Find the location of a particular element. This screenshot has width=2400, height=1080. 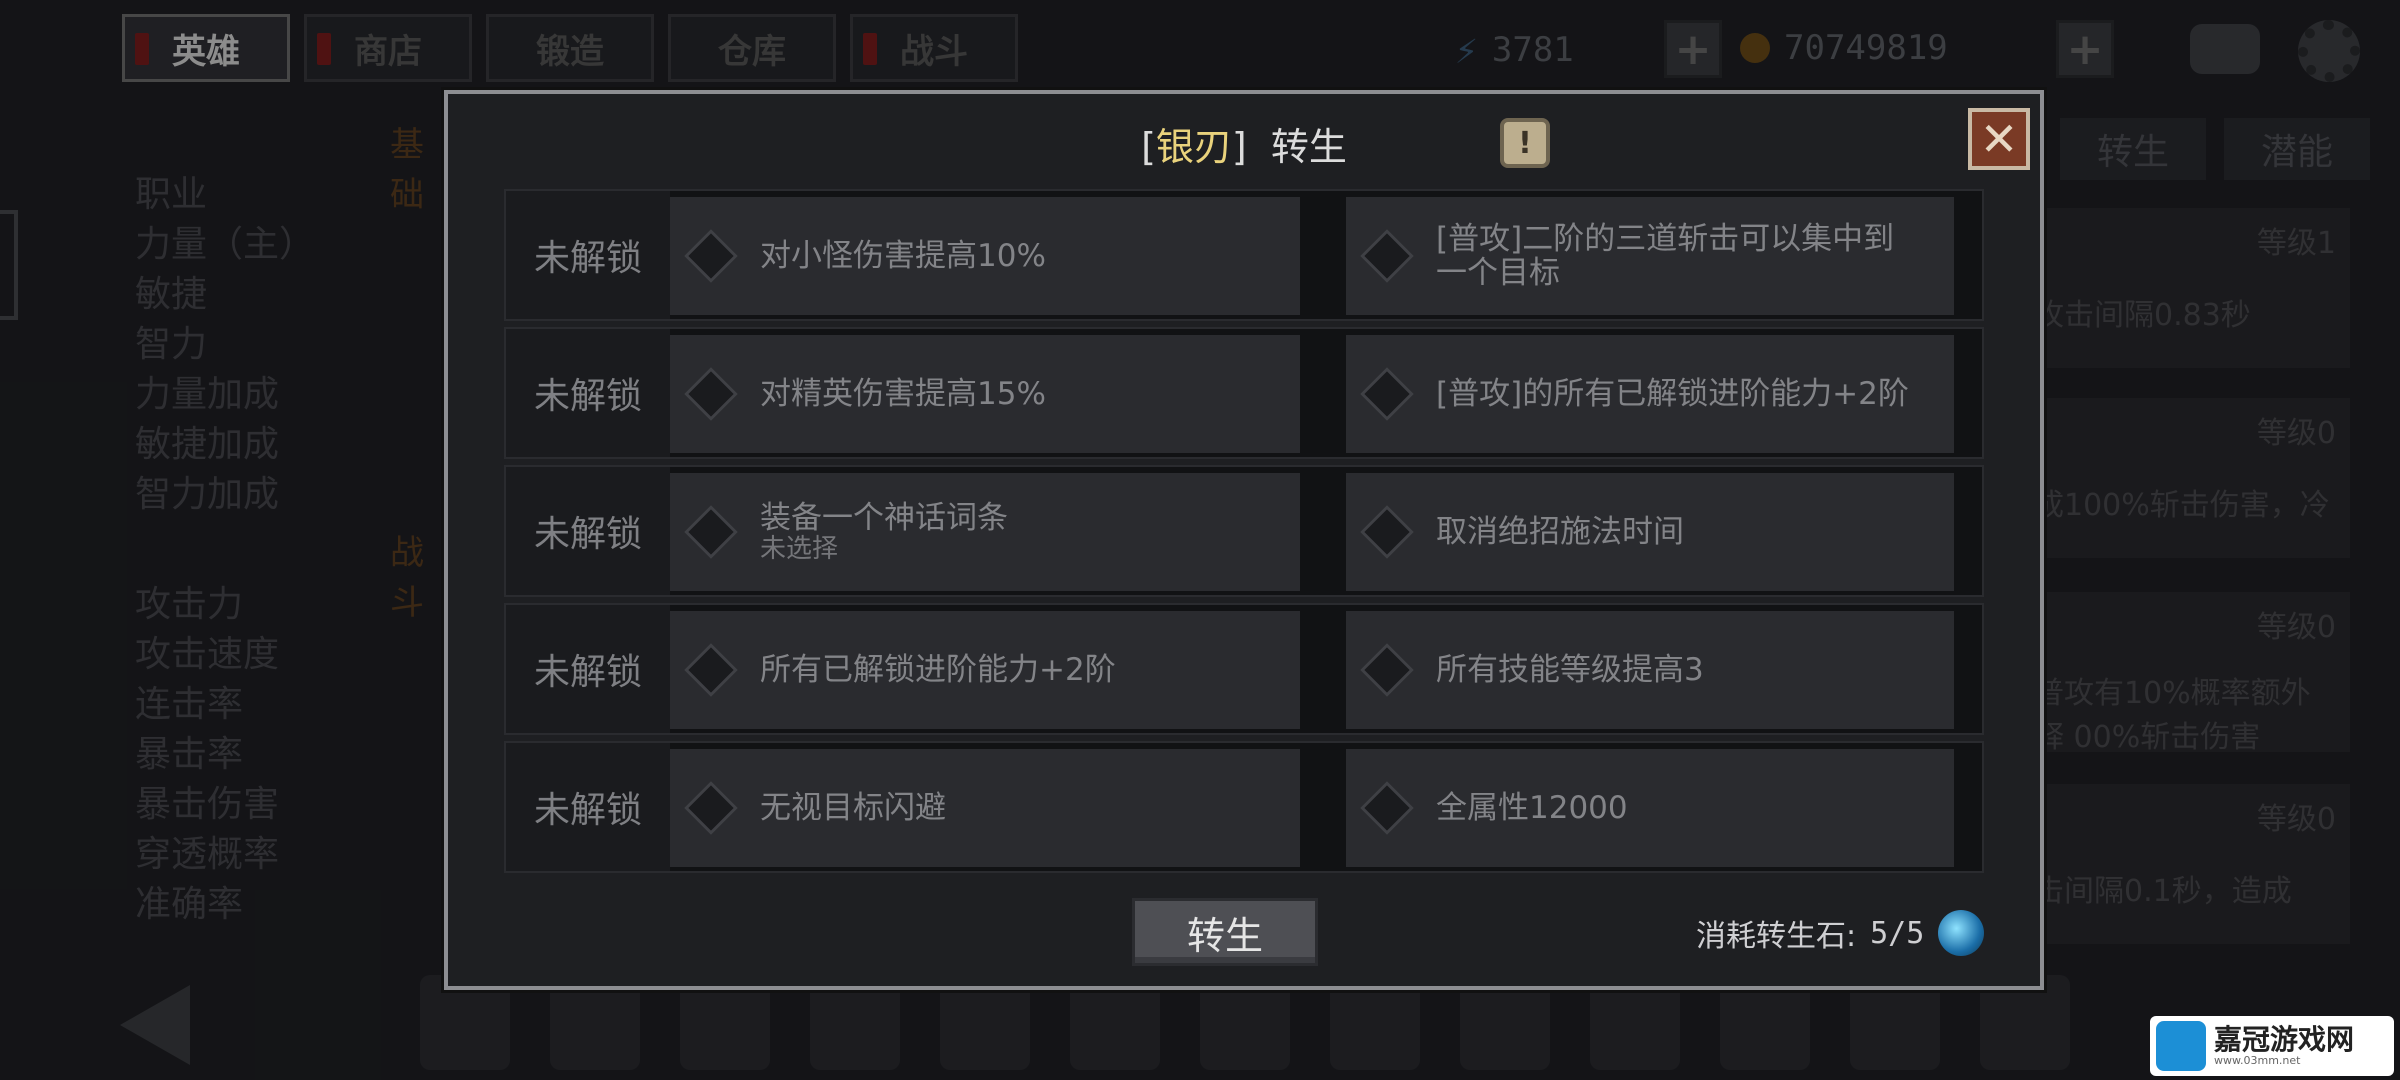

stat-label: 穿透概率 is located at coordinates (207, 854).